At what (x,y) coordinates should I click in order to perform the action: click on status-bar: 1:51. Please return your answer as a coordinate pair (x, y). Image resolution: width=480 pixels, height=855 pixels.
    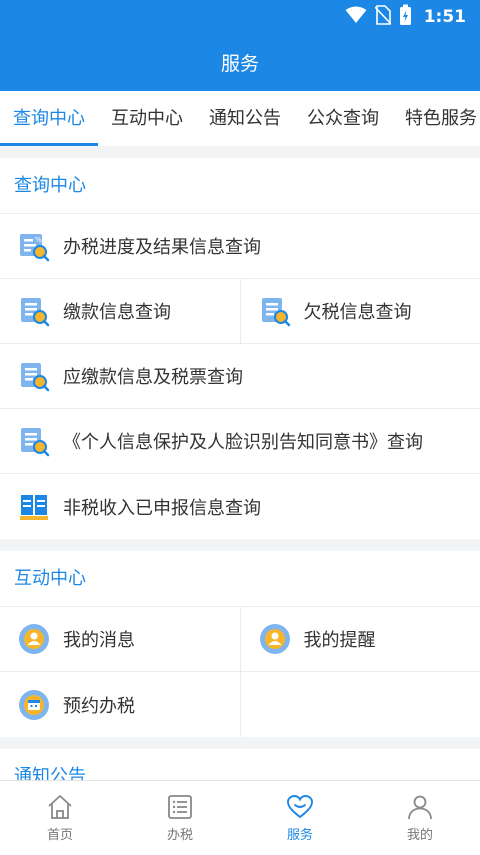
    Looking at the image, I should click on (240, 17).